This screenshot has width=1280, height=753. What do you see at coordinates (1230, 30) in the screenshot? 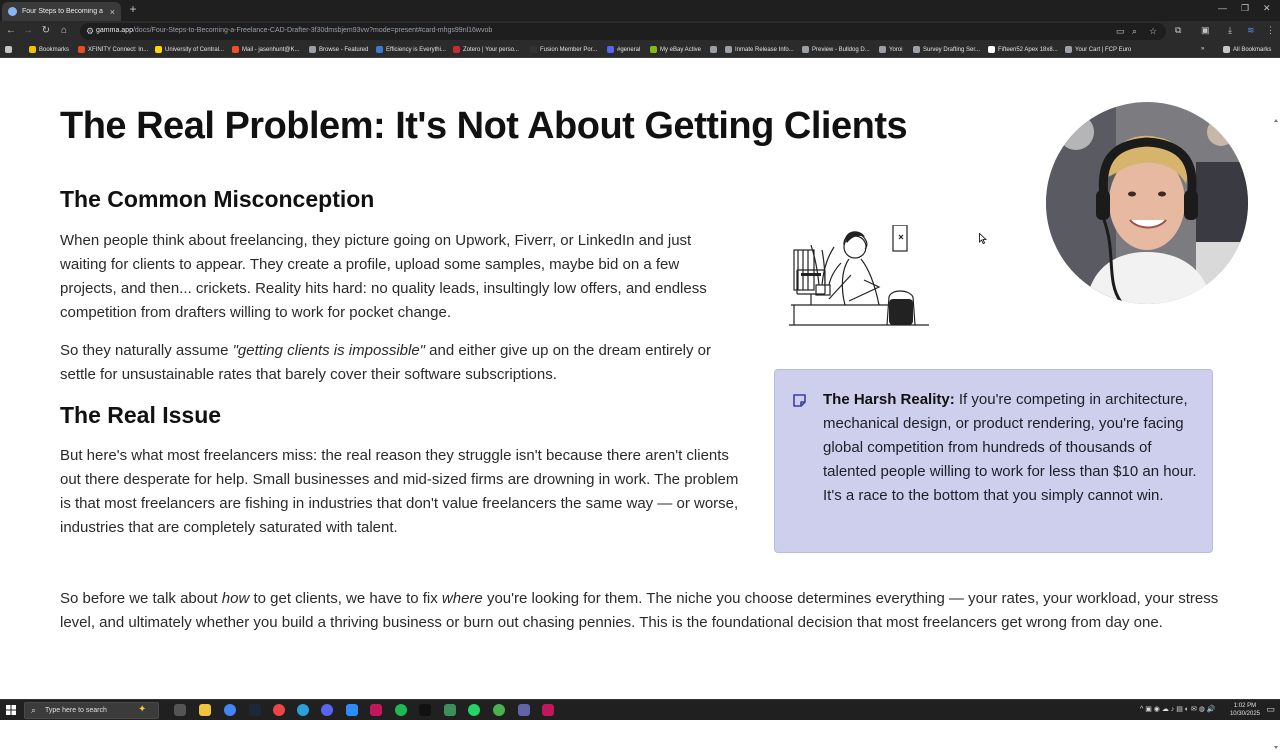
I see `download-icon: ⤓` at bounding box center [1230, 30].